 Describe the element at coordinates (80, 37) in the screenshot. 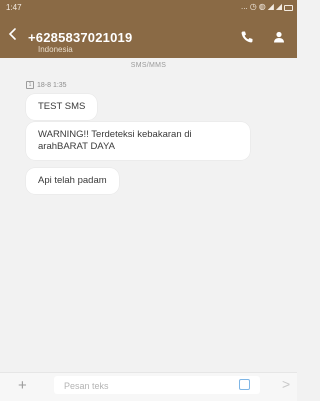

I see `contact-number: +6285837021019` at that location.